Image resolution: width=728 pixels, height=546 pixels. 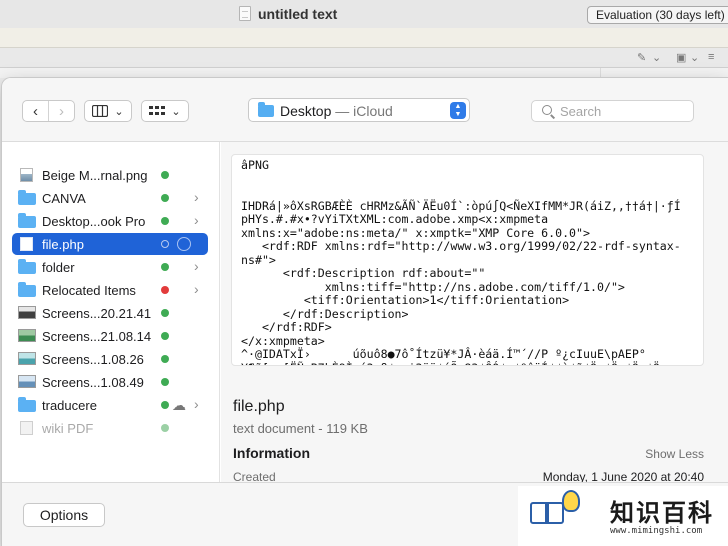 I want to click on list-item: Beige M...rnal.png, so click(x=110, y=175).